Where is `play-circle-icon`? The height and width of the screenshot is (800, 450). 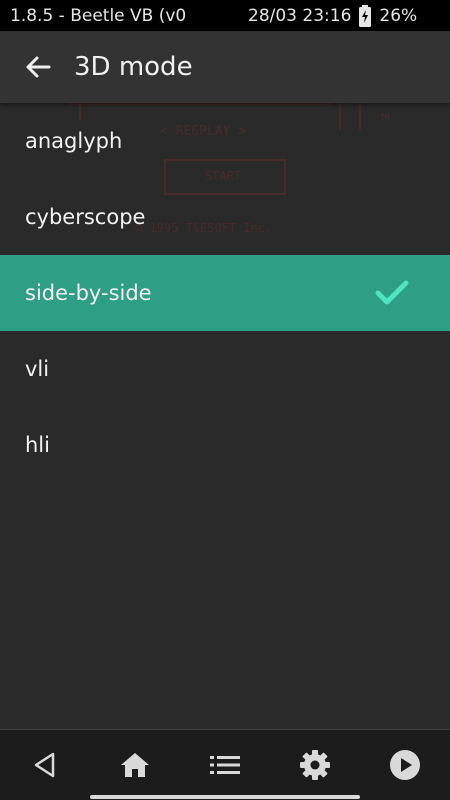
play-circle-icon is located at coordinates (405, 765).